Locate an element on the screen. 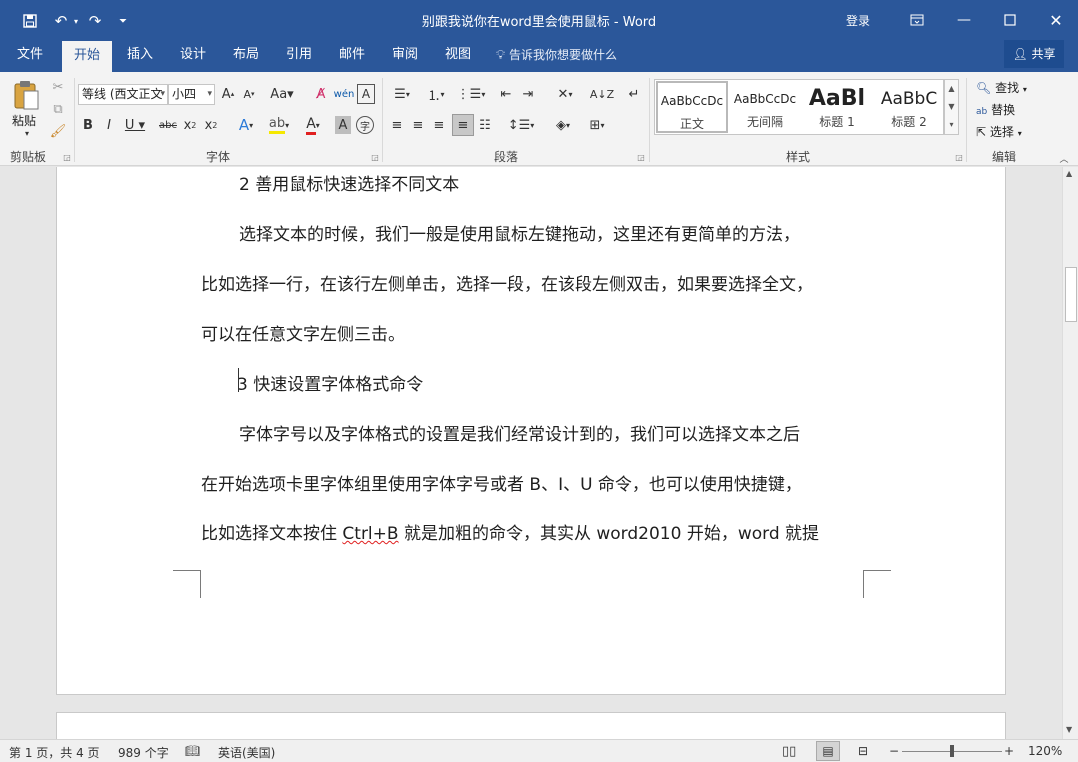 This screenshot has height=762, width=1078. zoom-level: 120% is located at coordinates (1045, 751).